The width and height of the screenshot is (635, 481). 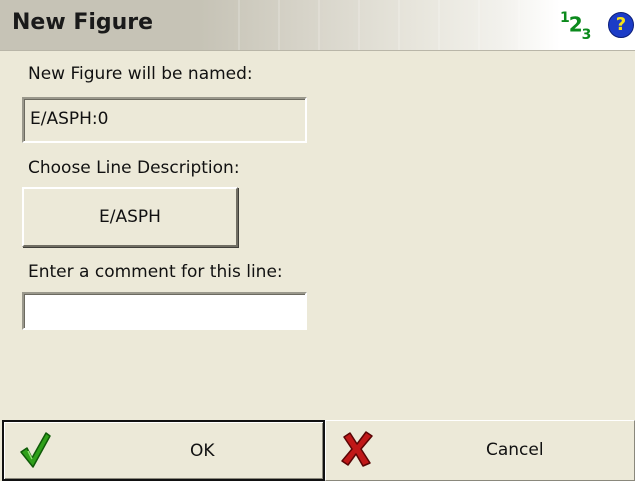 I want to click on title-bar-decoration, so click(x=377, y=25).